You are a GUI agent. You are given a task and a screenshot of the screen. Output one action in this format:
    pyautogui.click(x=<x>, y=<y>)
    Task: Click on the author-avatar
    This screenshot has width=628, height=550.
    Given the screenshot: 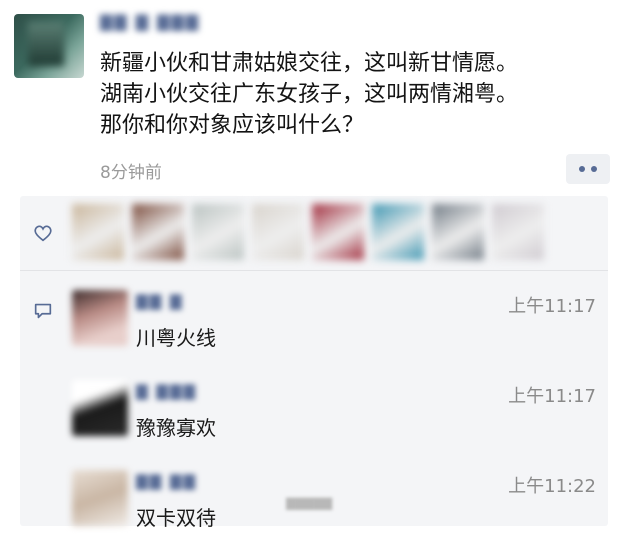 What is the action you would take?
    pyautogui.click(x=49, y=46)
    